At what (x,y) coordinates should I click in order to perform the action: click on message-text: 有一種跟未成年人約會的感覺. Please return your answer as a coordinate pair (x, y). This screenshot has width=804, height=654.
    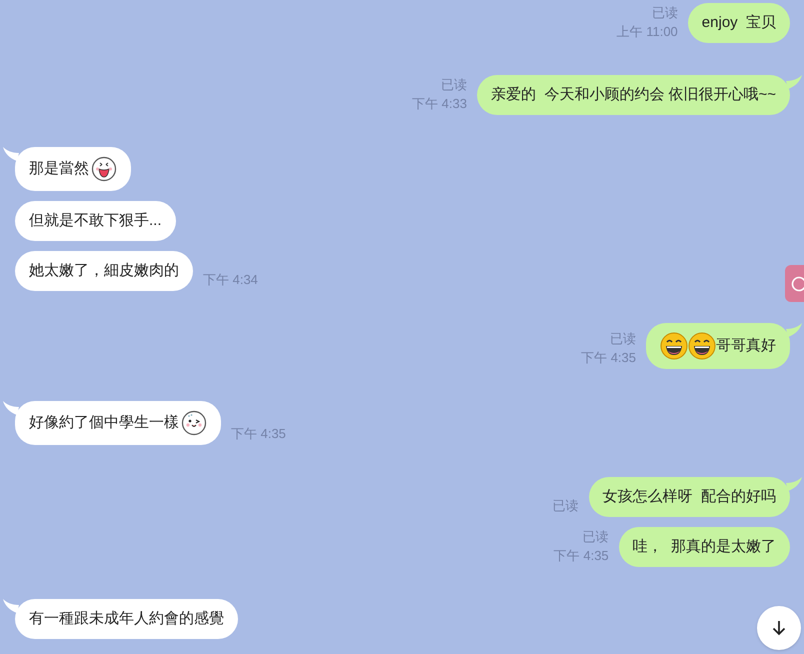
    Looking at the image, I should click on (126, 619).